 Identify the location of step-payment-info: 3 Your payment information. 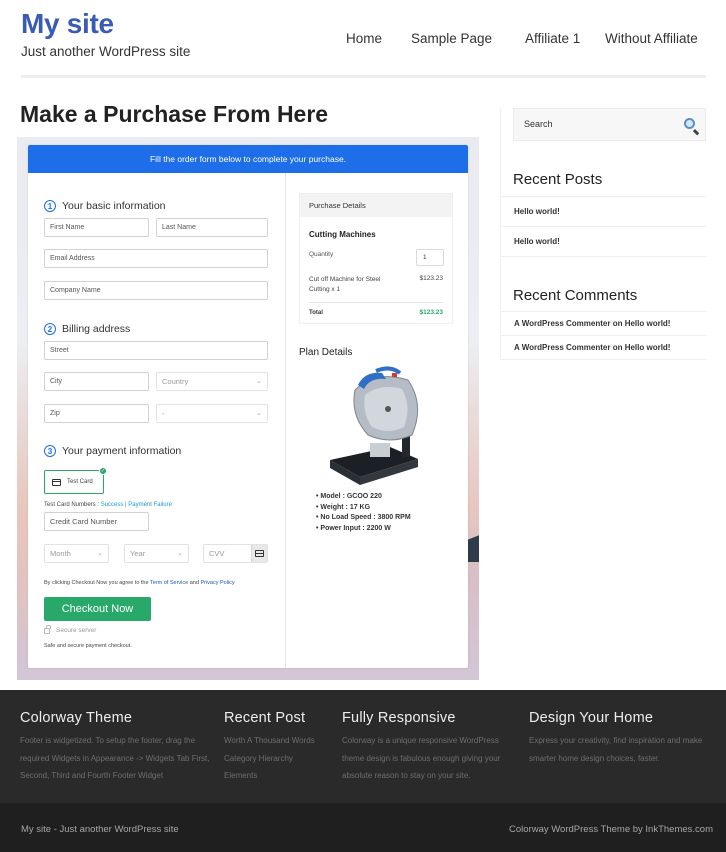
(112, 451).